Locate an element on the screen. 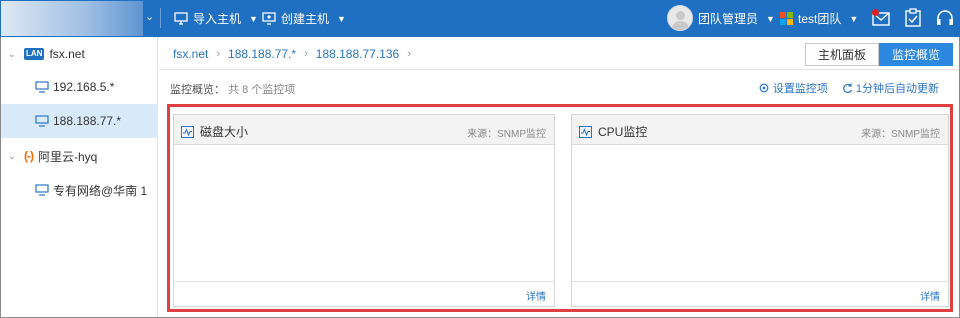 This screenshot has height=318, width=960. sidebar-item-label: fsx.net is located at coordinates (67, 54).